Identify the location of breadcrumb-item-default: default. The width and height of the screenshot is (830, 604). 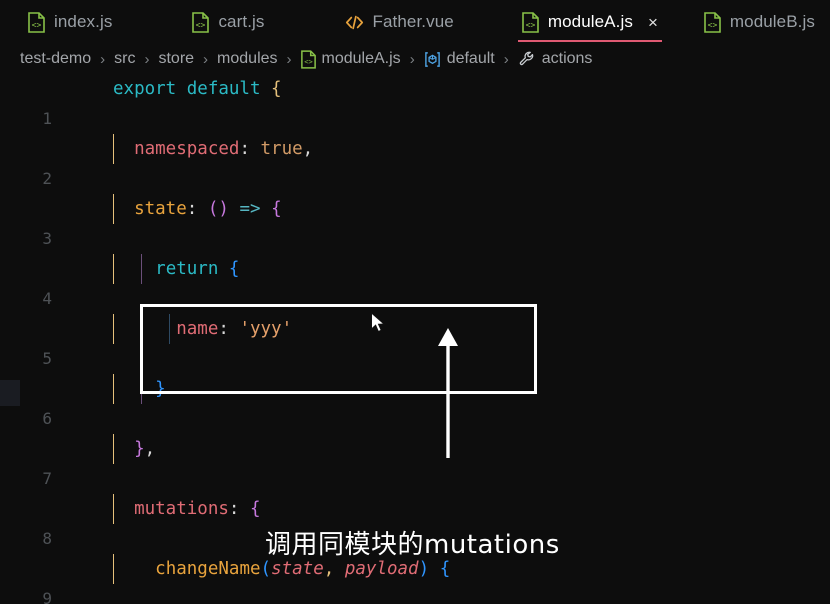
(459, 59).